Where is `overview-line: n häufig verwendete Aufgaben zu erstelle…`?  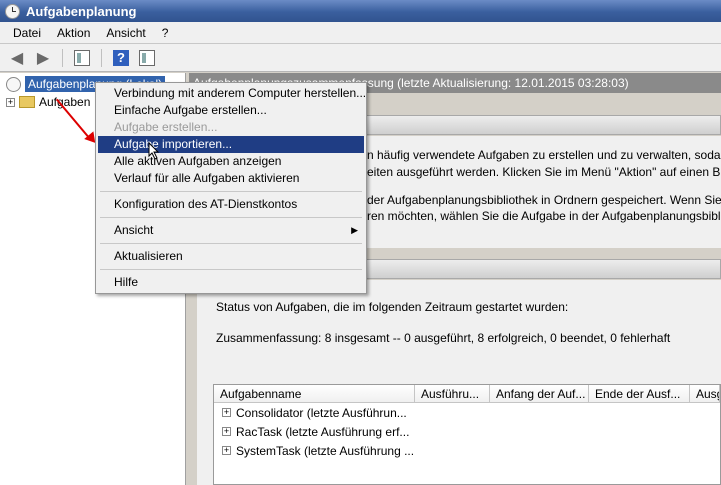 overview-line: n häufig verwendete Aufgaben zu erstelle… is located at coordinates (544, 155).